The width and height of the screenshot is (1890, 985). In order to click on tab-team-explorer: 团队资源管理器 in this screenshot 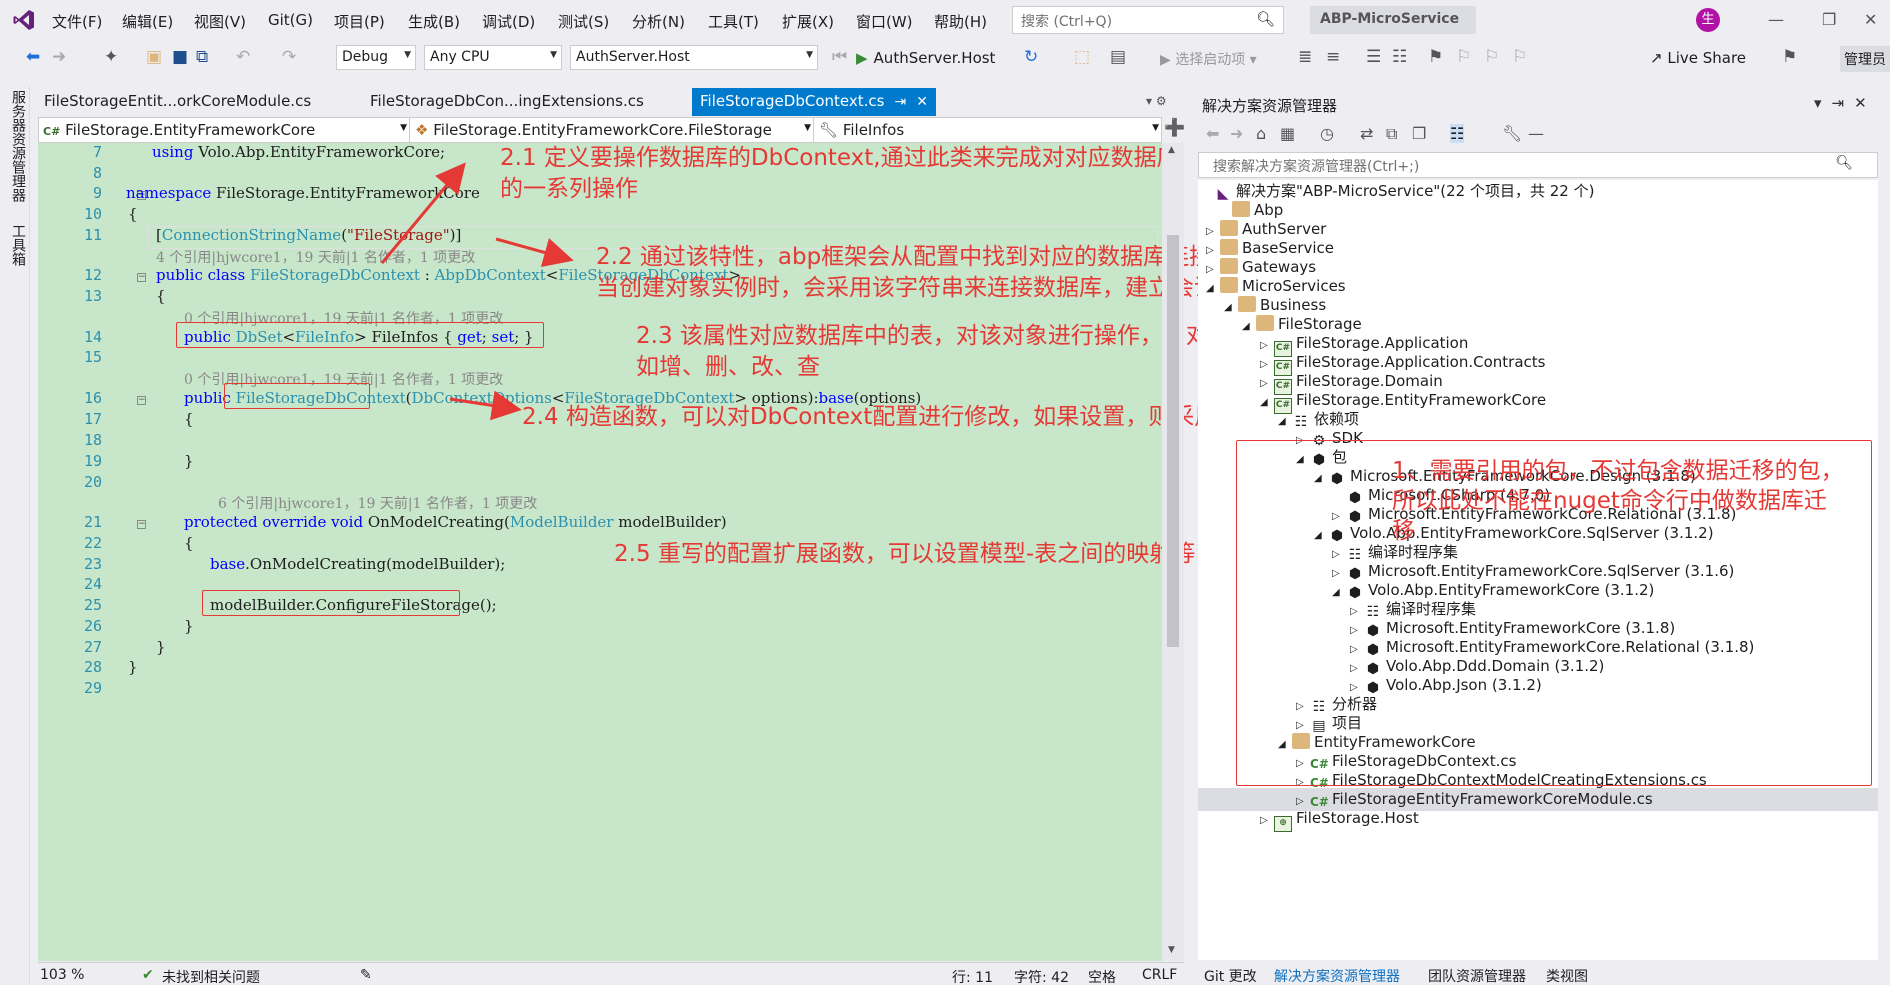, I will do `click(1477, 975)`.